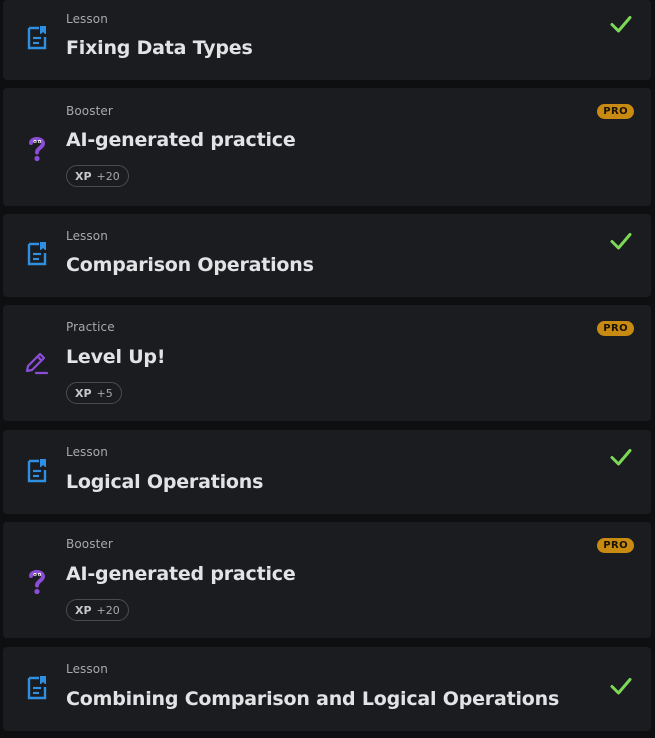 This screenshot has height=738, width=655. Describe the element at coordinates (90, 327) in the screenshot. I see `item-type-label: Practice` at that location.